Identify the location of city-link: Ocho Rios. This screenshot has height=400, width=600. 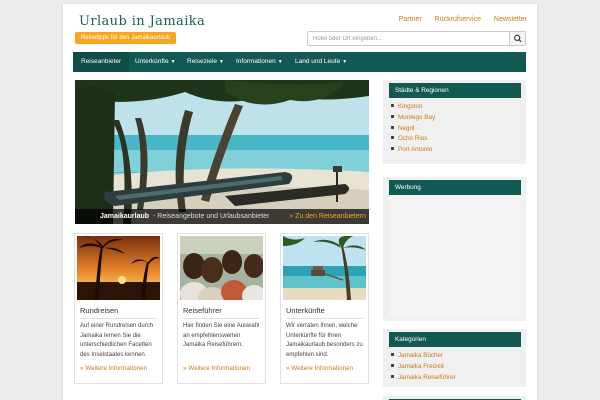
(413, 139).